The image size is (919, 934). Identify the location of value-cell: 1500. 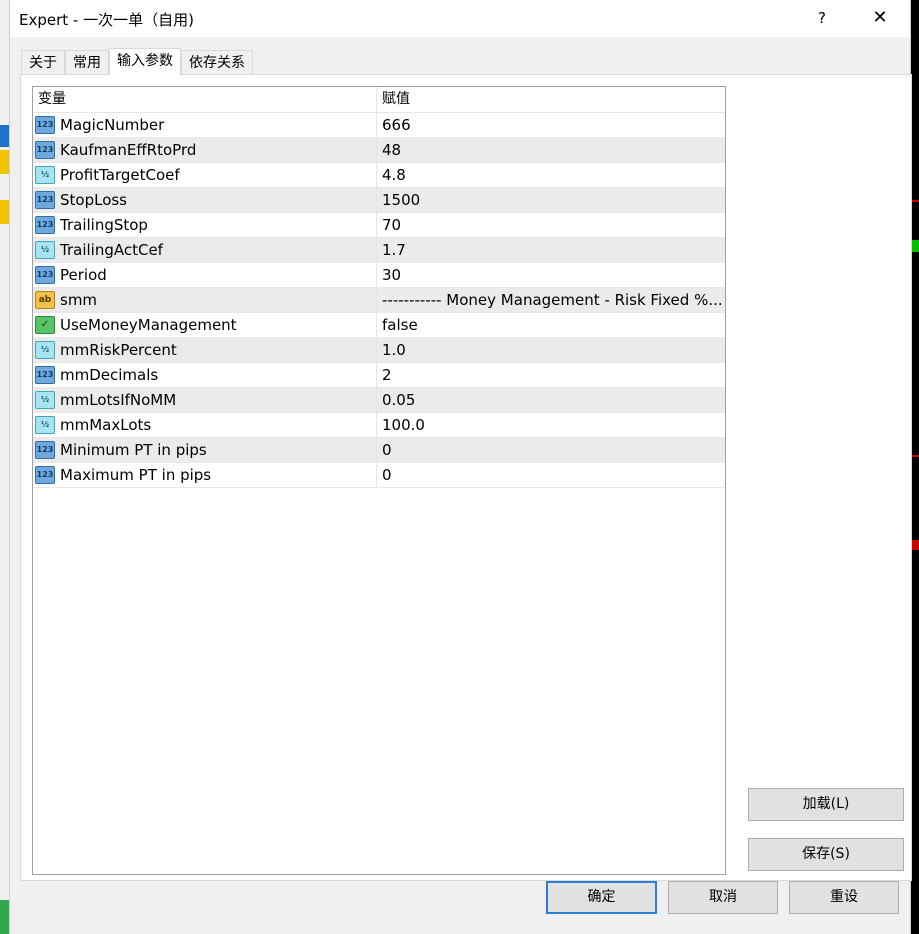
(551, 200).